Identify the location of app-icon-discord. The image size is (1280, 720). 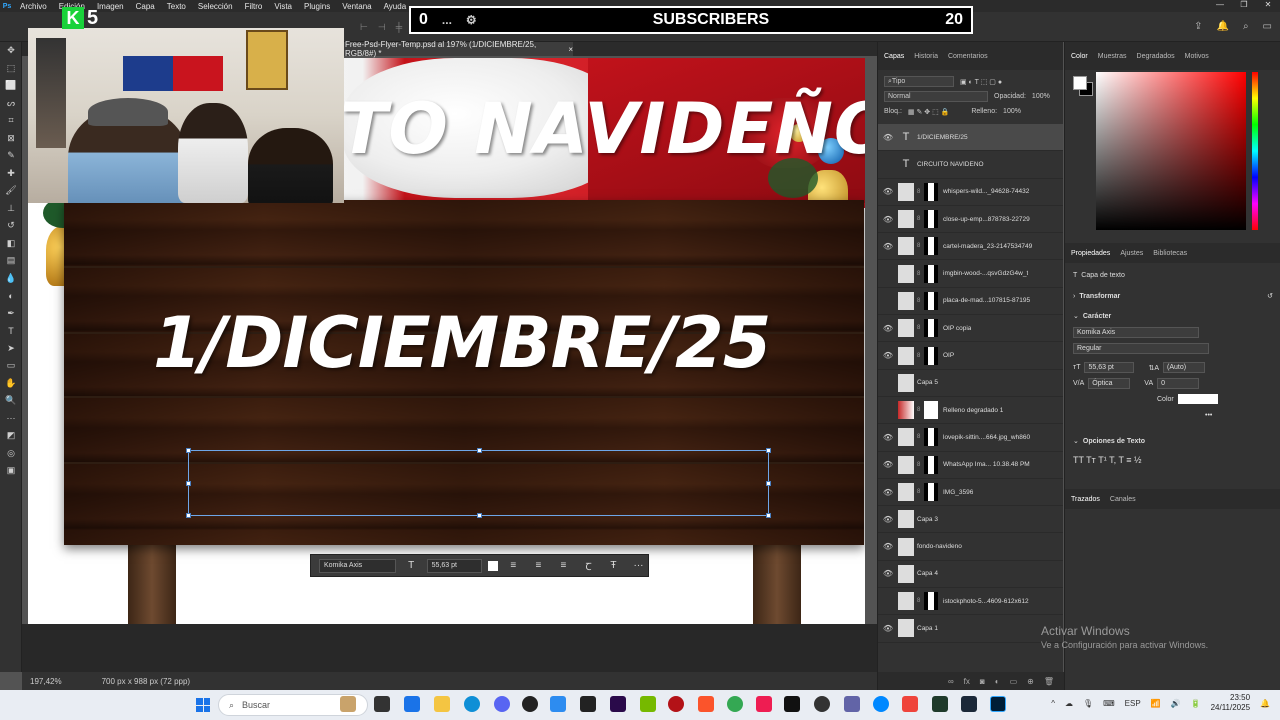
(502, 704).